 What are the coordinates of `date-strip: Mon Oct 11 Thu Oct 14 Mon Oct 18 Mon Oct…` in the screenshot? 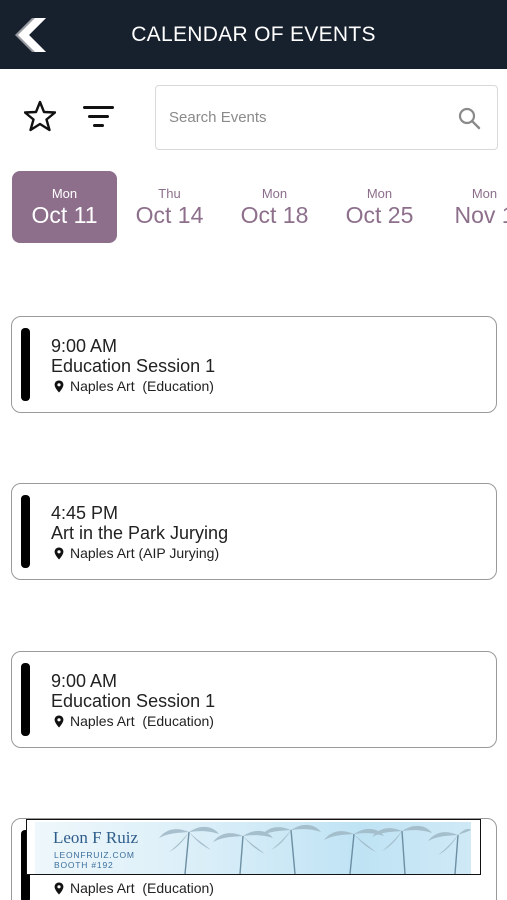 It's located at (253, 207).